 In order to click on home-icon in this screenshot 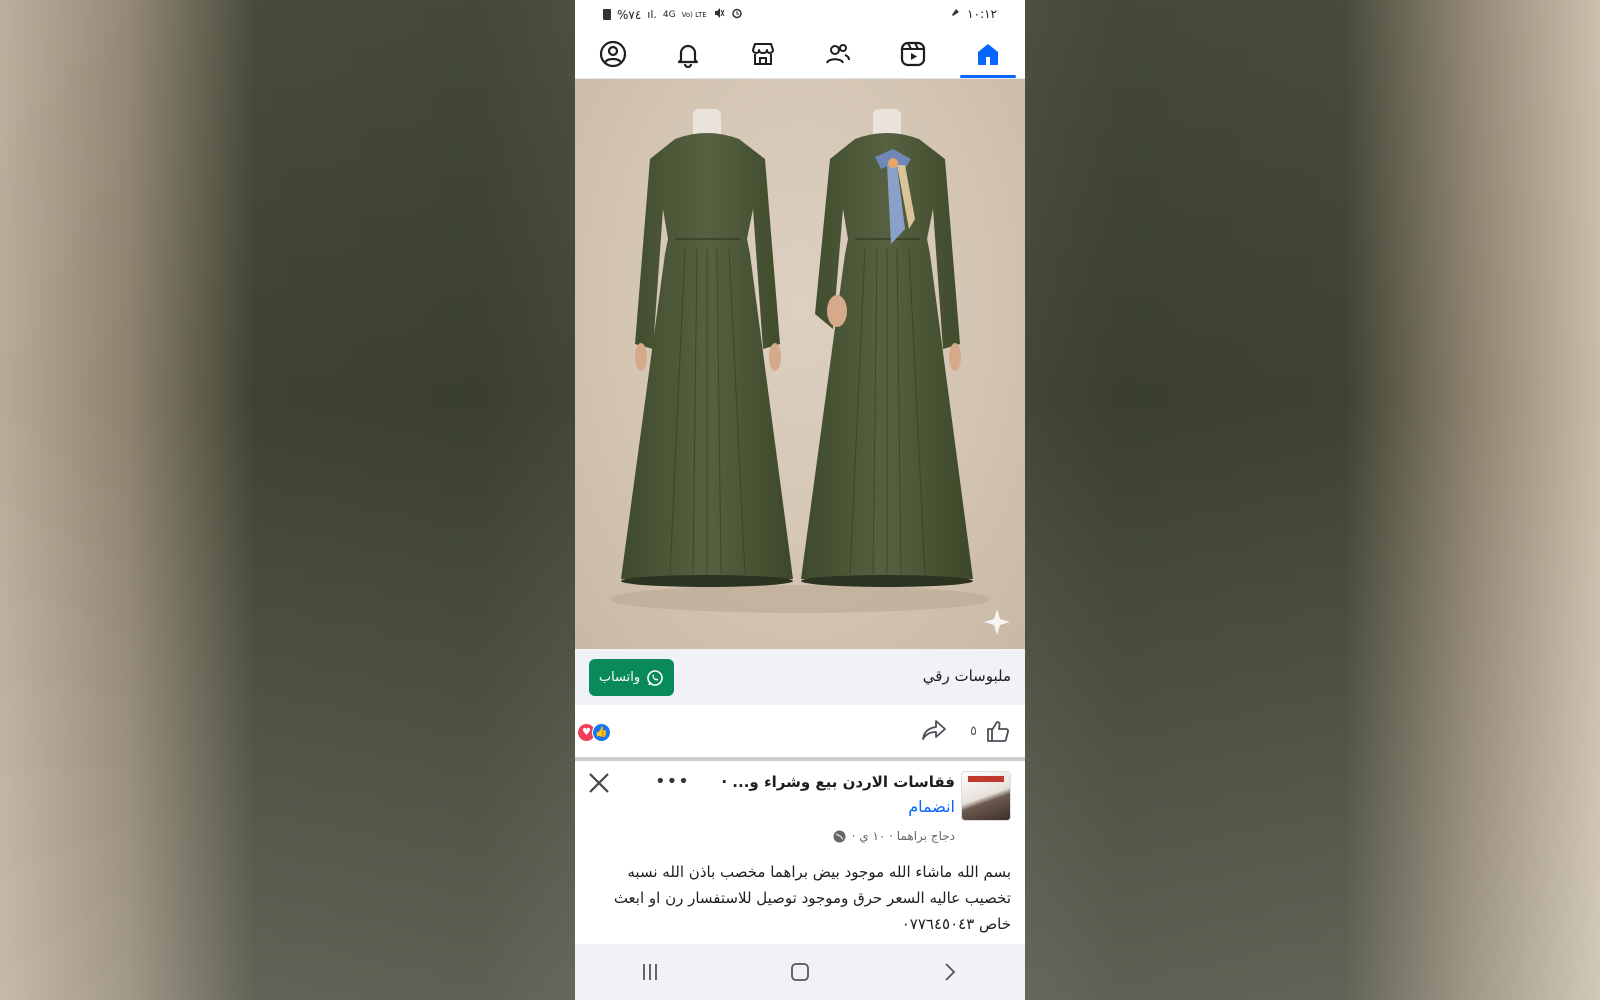, I will do `click(987, 54)`.